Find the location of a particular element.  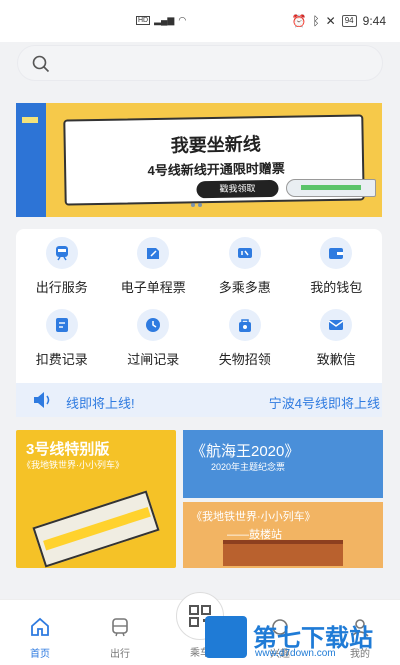

building-illustration is located at coordinates (283, 553).